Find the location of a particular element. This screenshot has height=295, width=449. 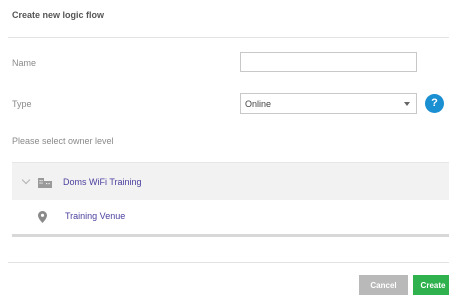

caret-down-icon is located at coordinates (407, 104).